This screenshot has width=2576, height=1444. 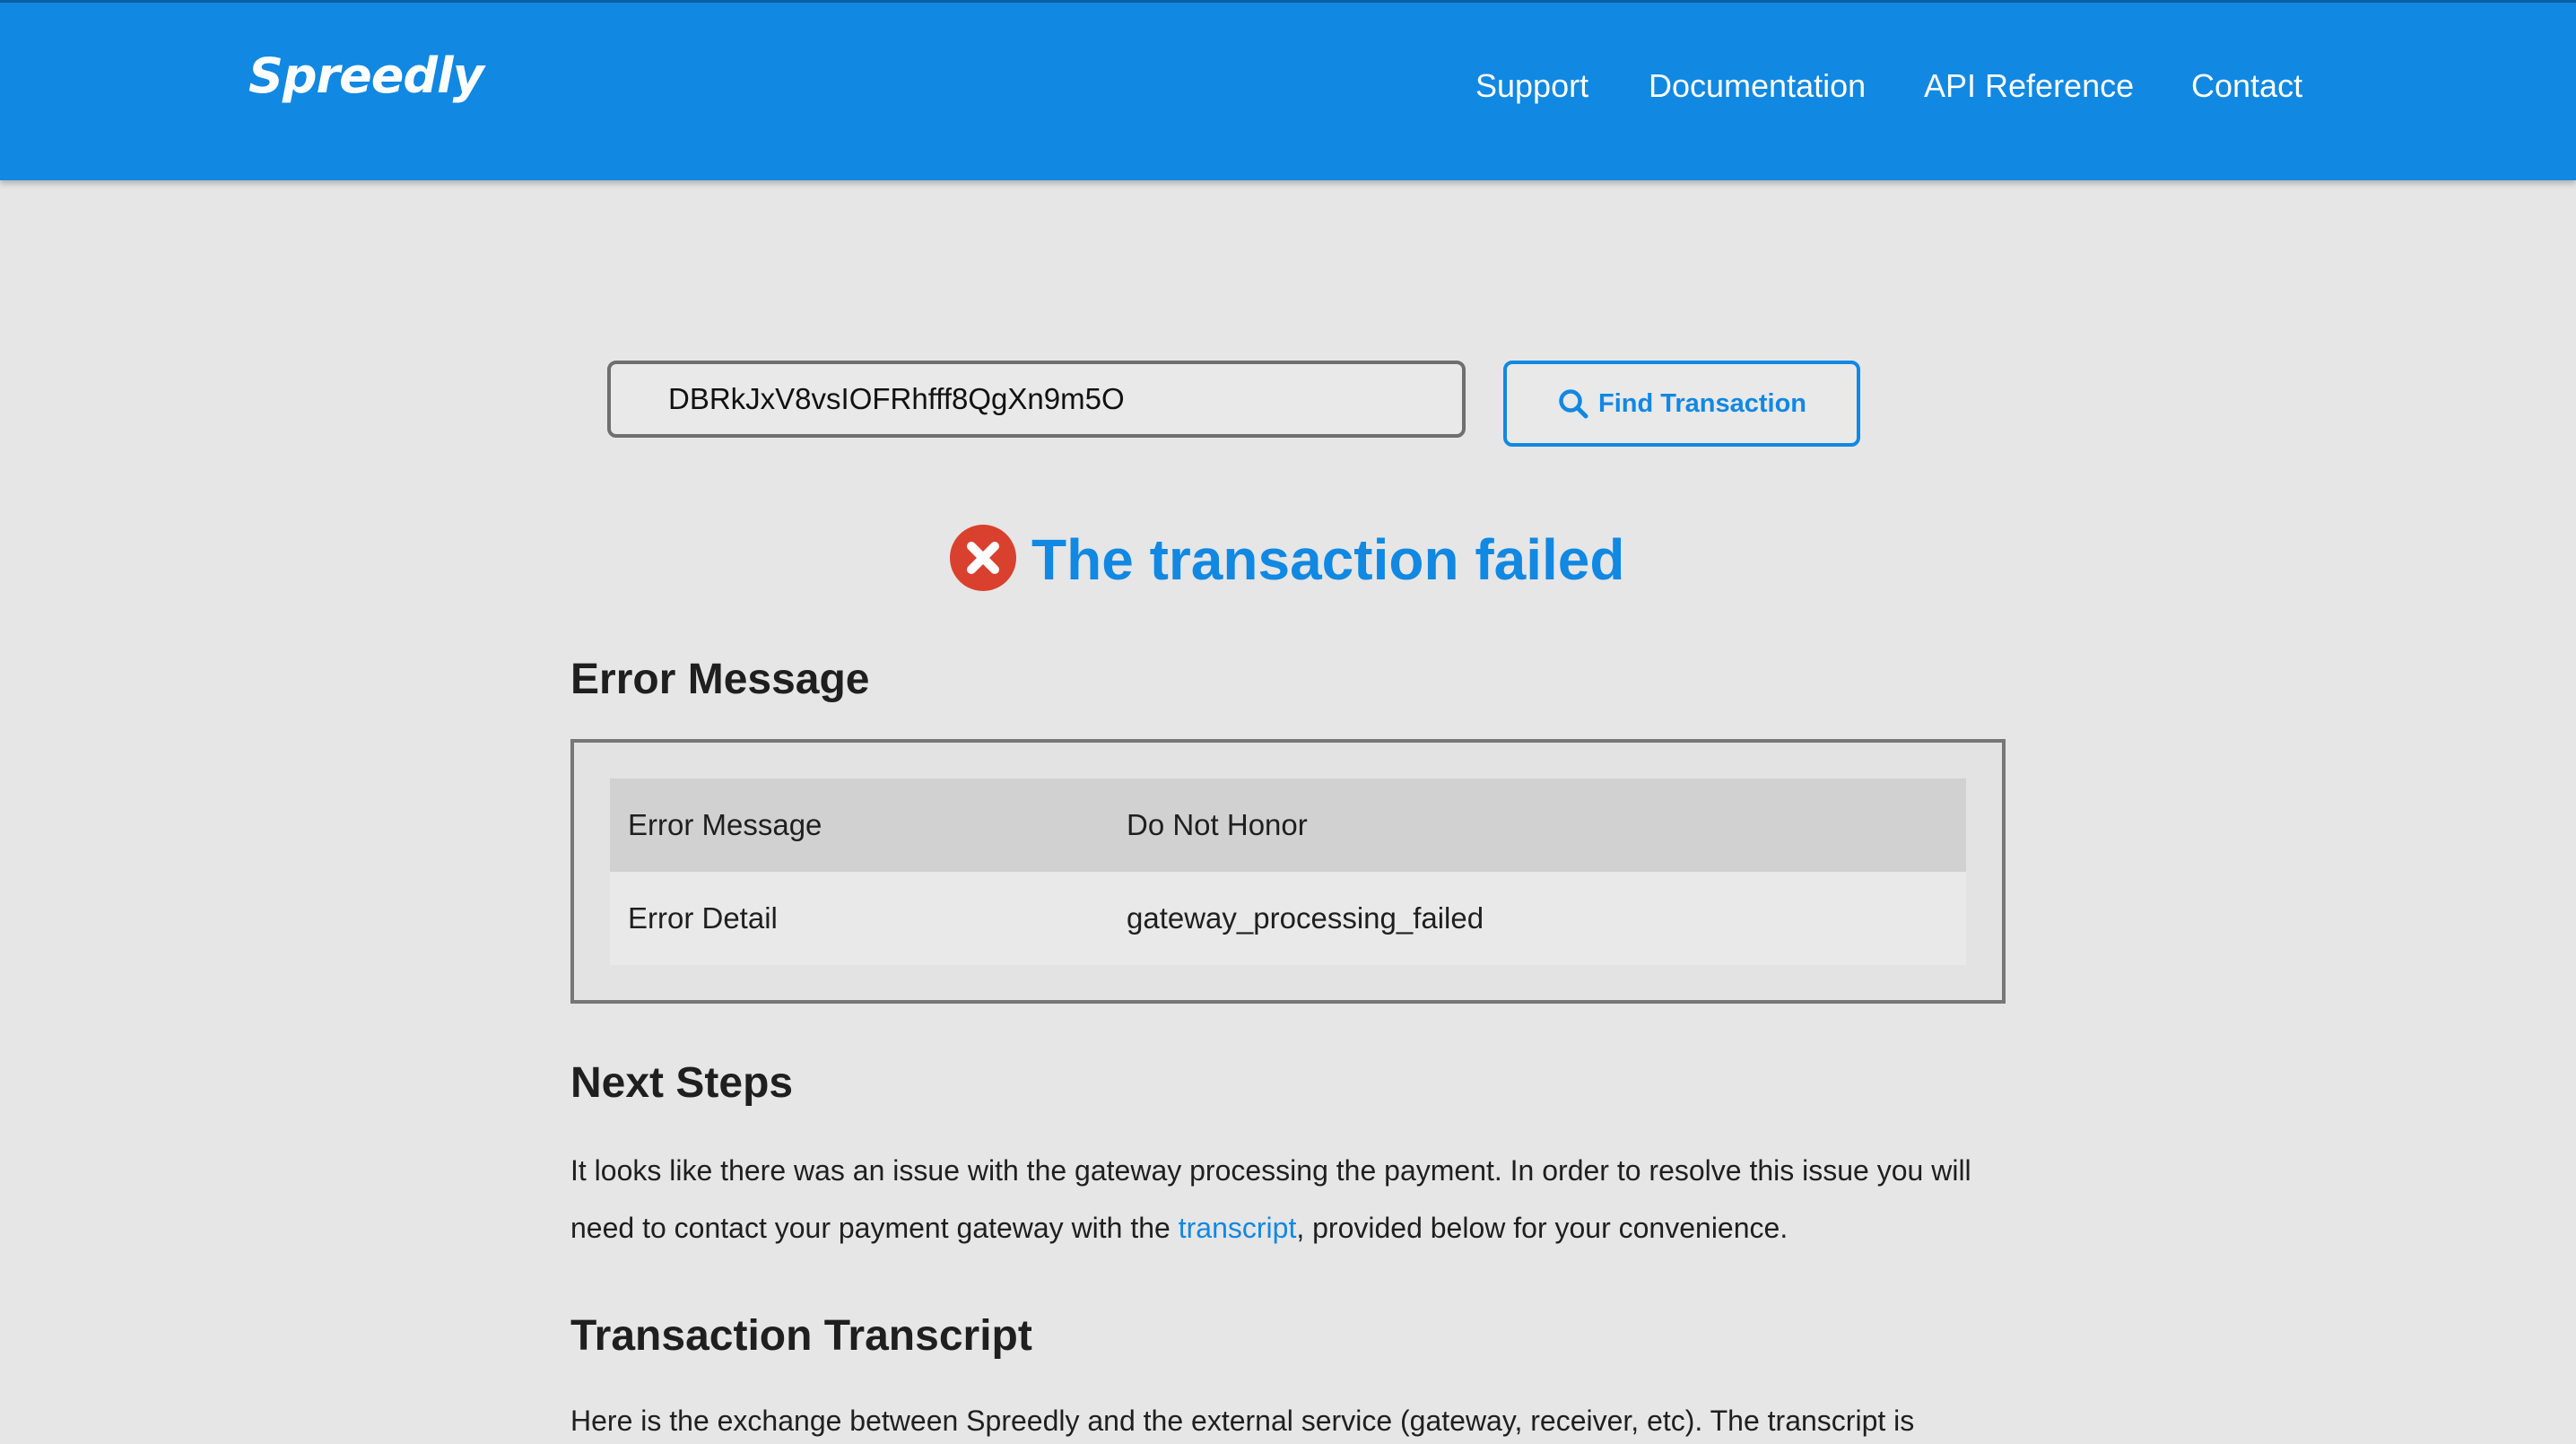 I want to click on find-transaction-button: Find Transaction, so click(x=1681, y=404).